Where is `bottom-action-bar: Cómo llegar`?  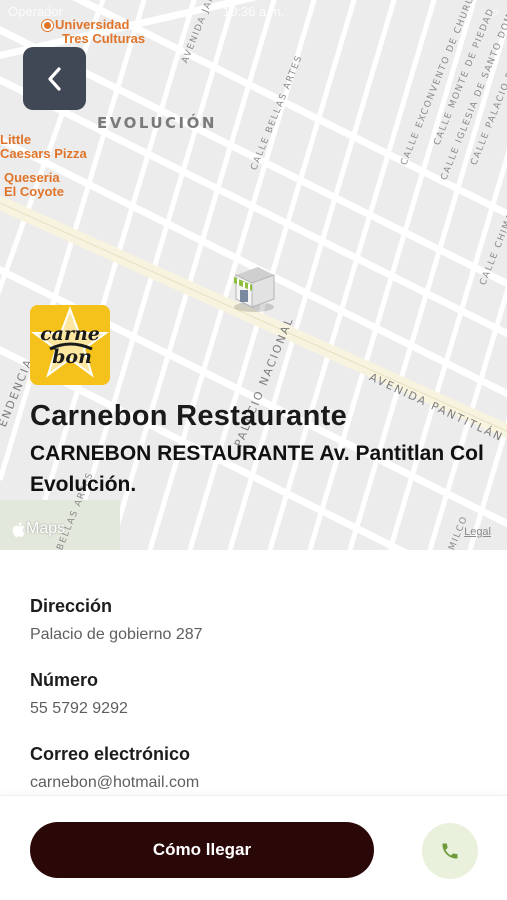
bottom-action-bar: Cómo llegar is located at coordinates (253, 847).